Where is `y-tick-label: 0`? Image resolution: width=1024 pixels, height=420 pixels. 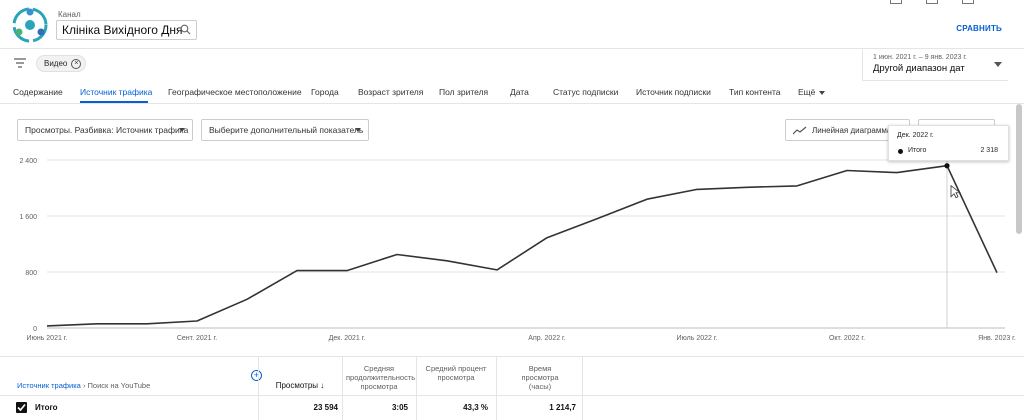
y-tick-label: 0 is located at coordinates (35, 329).